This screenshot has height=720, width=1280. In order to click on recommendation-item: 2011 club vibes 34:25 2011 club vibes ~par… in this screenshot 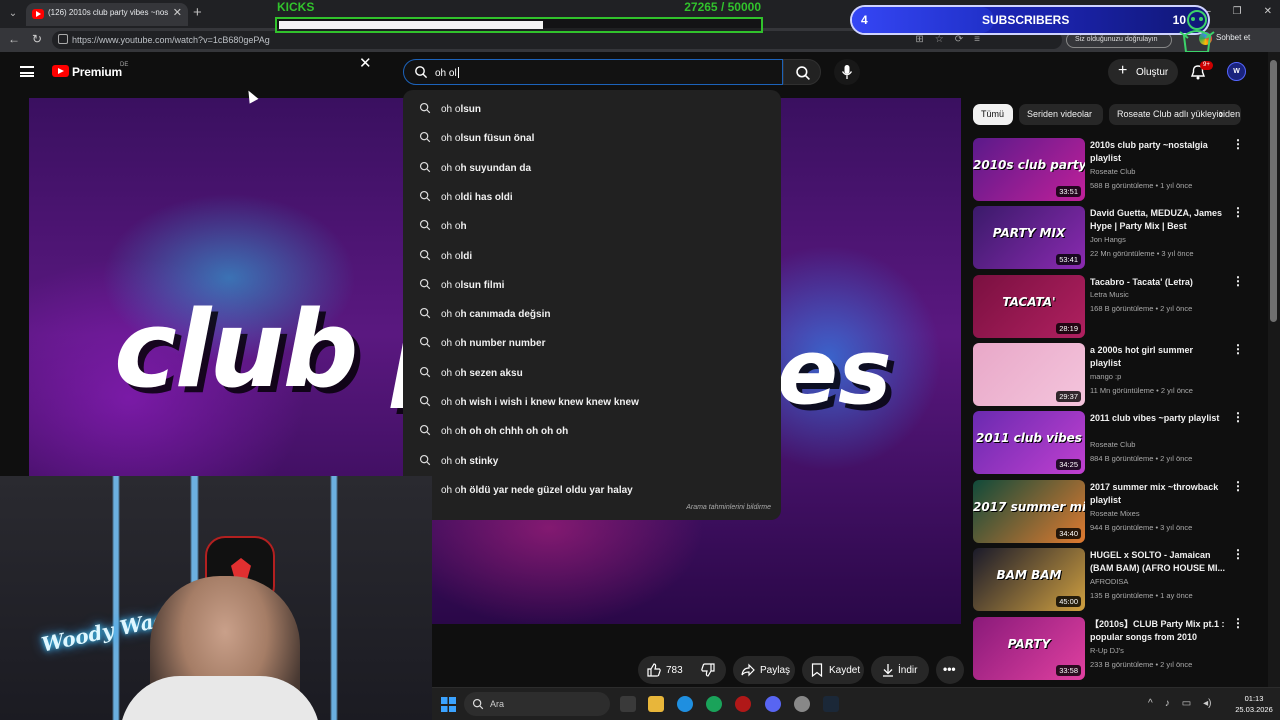, I will do `click(1108, 443)`.